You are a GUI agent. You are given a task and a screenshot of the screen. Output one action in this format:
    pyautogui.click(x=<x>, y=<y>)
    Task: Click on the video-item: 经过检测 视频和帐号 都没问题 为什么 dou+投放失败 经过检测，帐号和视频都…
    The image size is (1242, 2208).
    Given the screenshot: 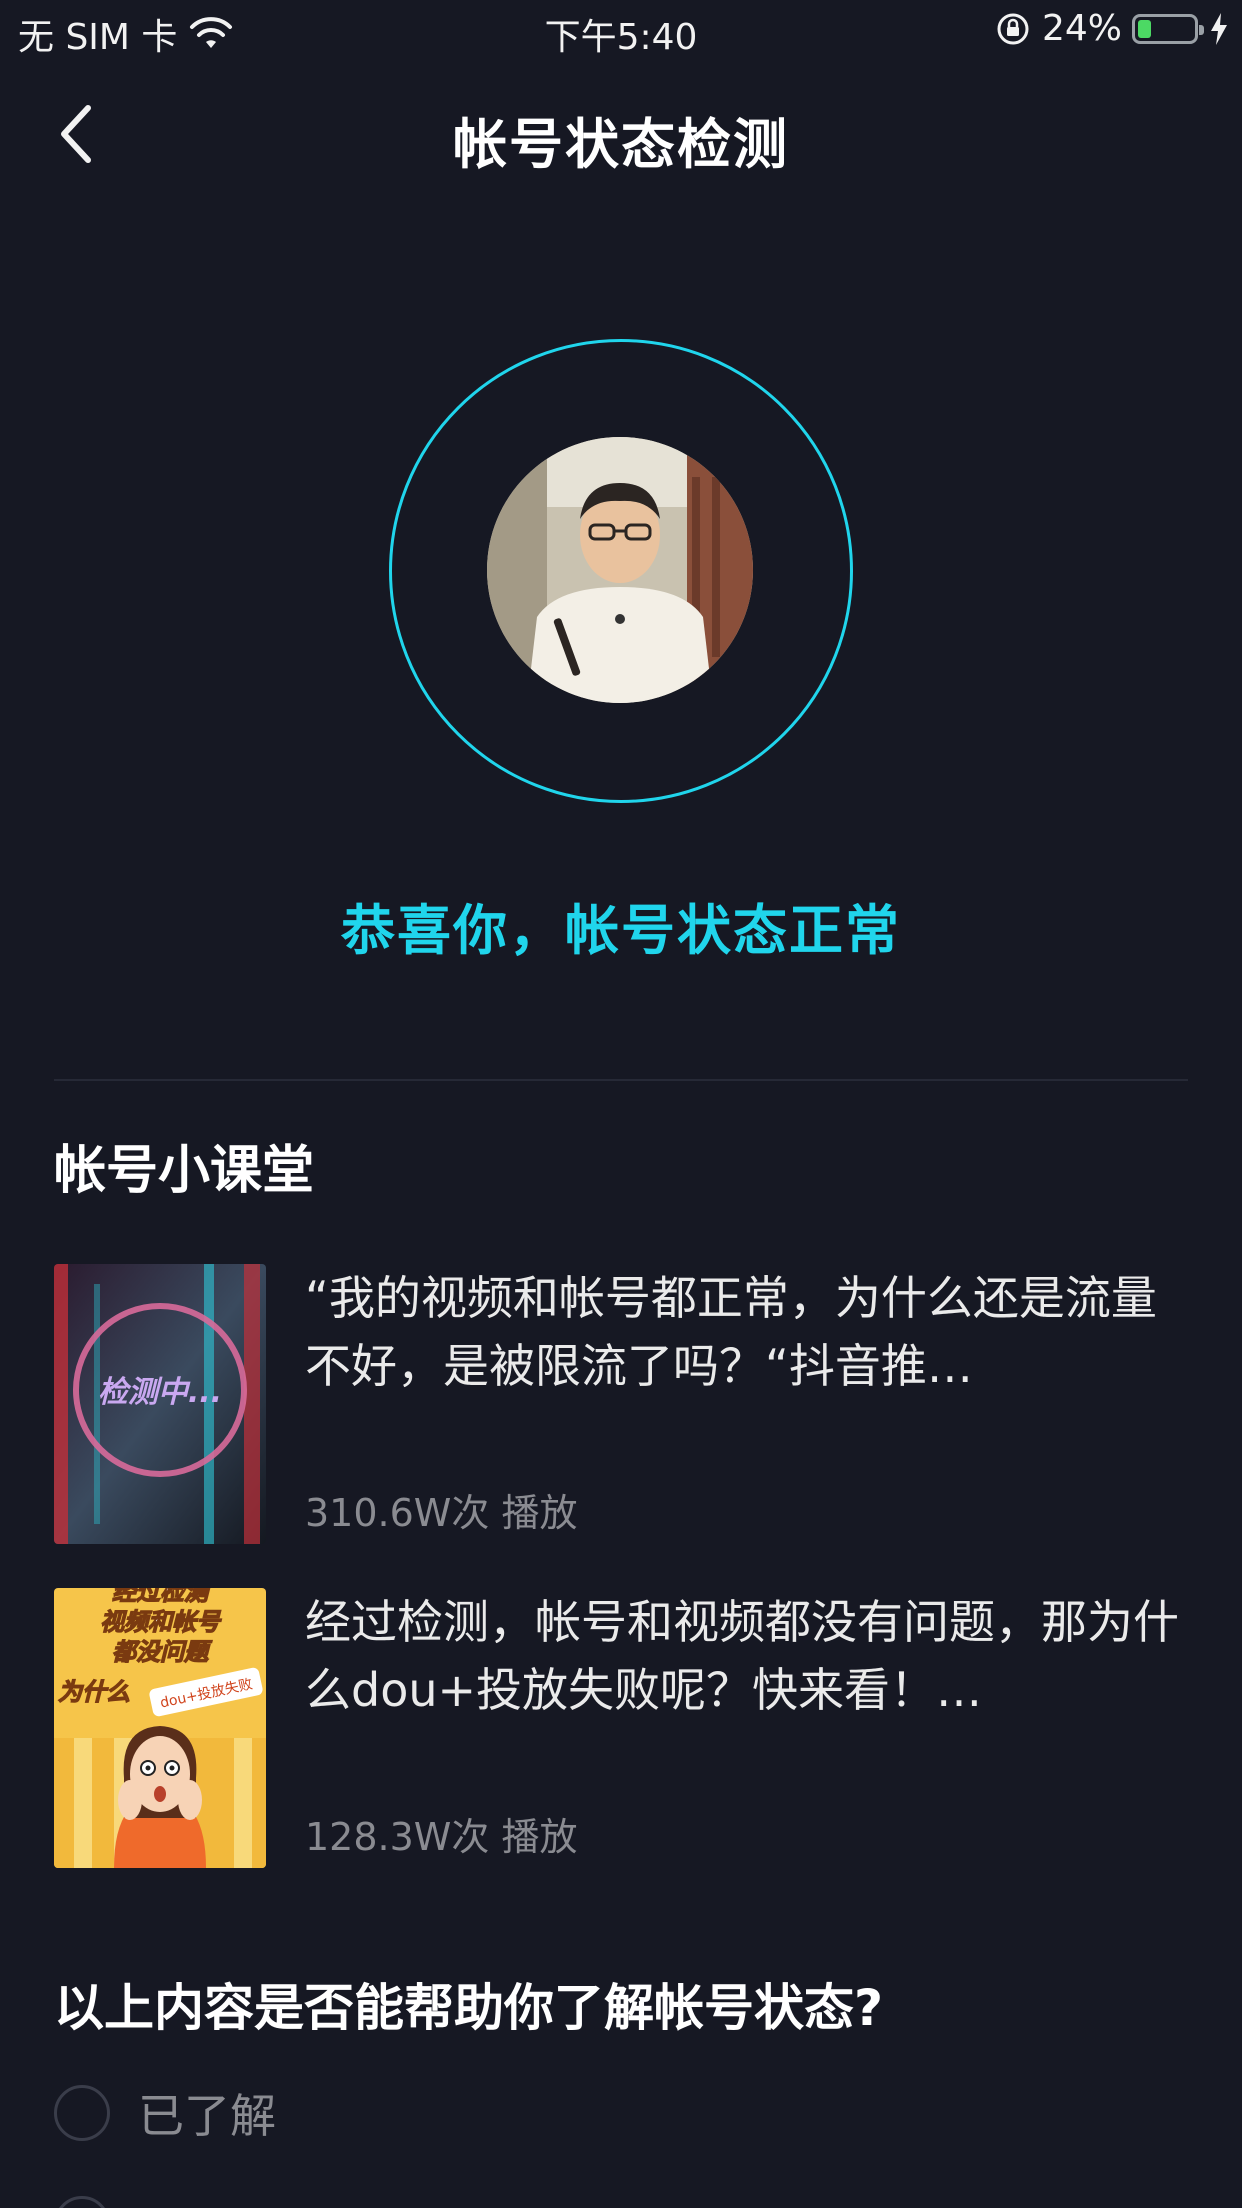 What is the action you would take?
    pyautogui.click(x=621, y=1728)
    